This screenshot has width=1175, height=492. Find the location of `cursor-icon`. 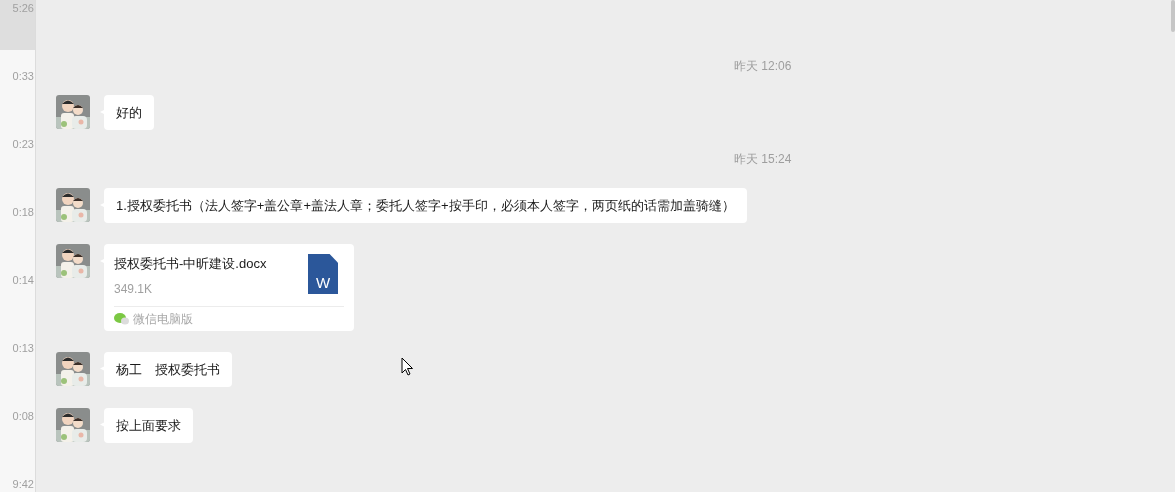

cursor-icon is located at coordinates (407, 366).